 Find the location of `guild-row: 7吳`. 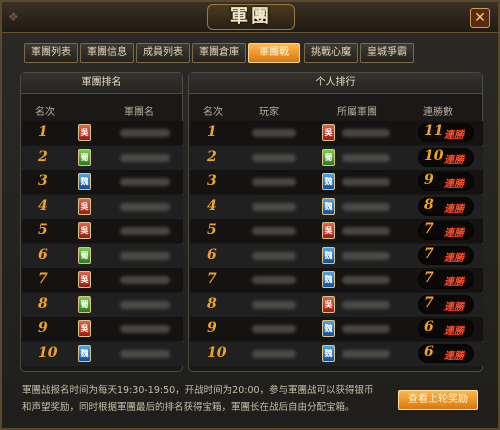

guild-row: 7吳 is located at coordinates (102, 280).